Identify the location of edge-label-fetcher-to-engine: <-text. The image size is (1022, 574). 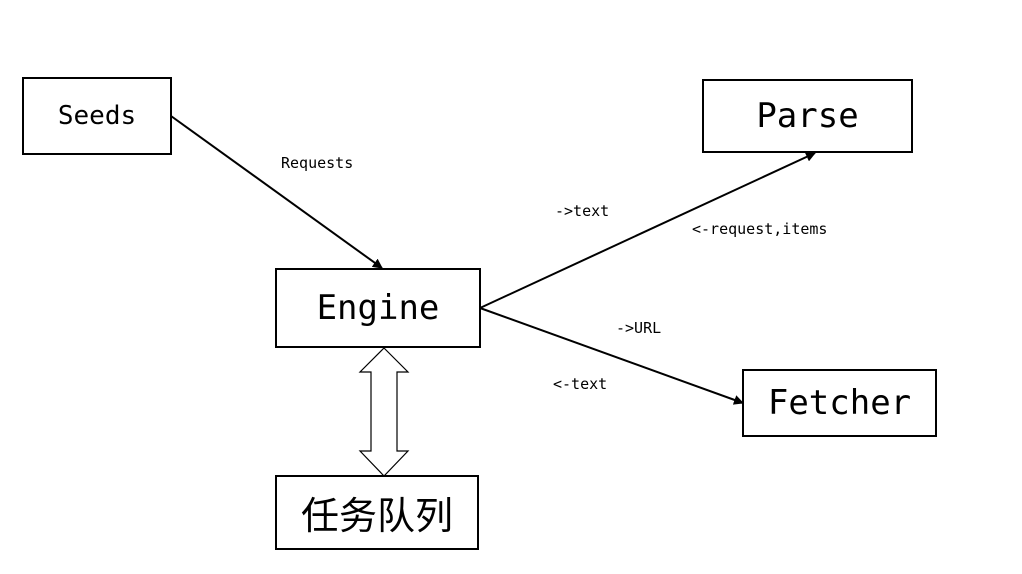
(580, 384).